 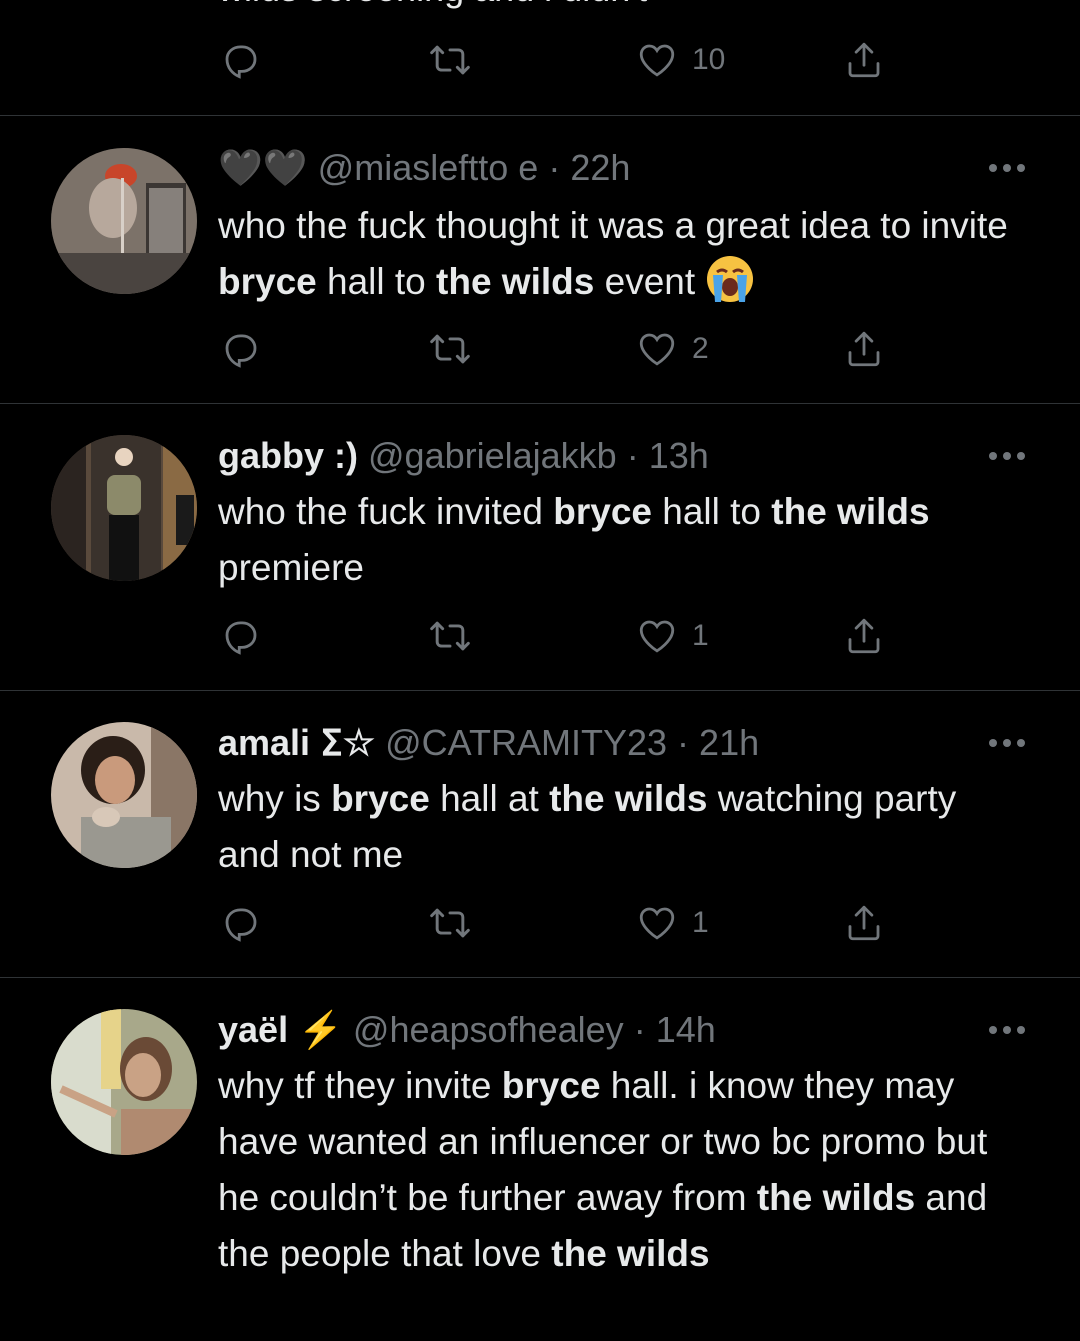 I want to click on like-button: 10, so click(x=680, y=60).